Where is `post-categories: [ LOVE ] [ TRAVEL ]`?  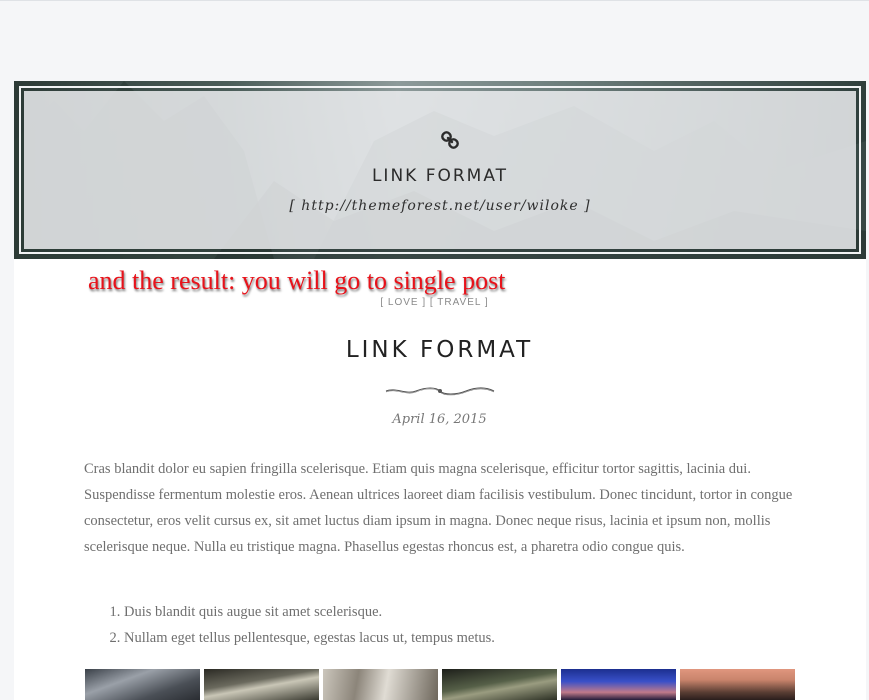
post-categories: [ LOVE ] [ TRAVEL ] is located at coordinates (434, 302).